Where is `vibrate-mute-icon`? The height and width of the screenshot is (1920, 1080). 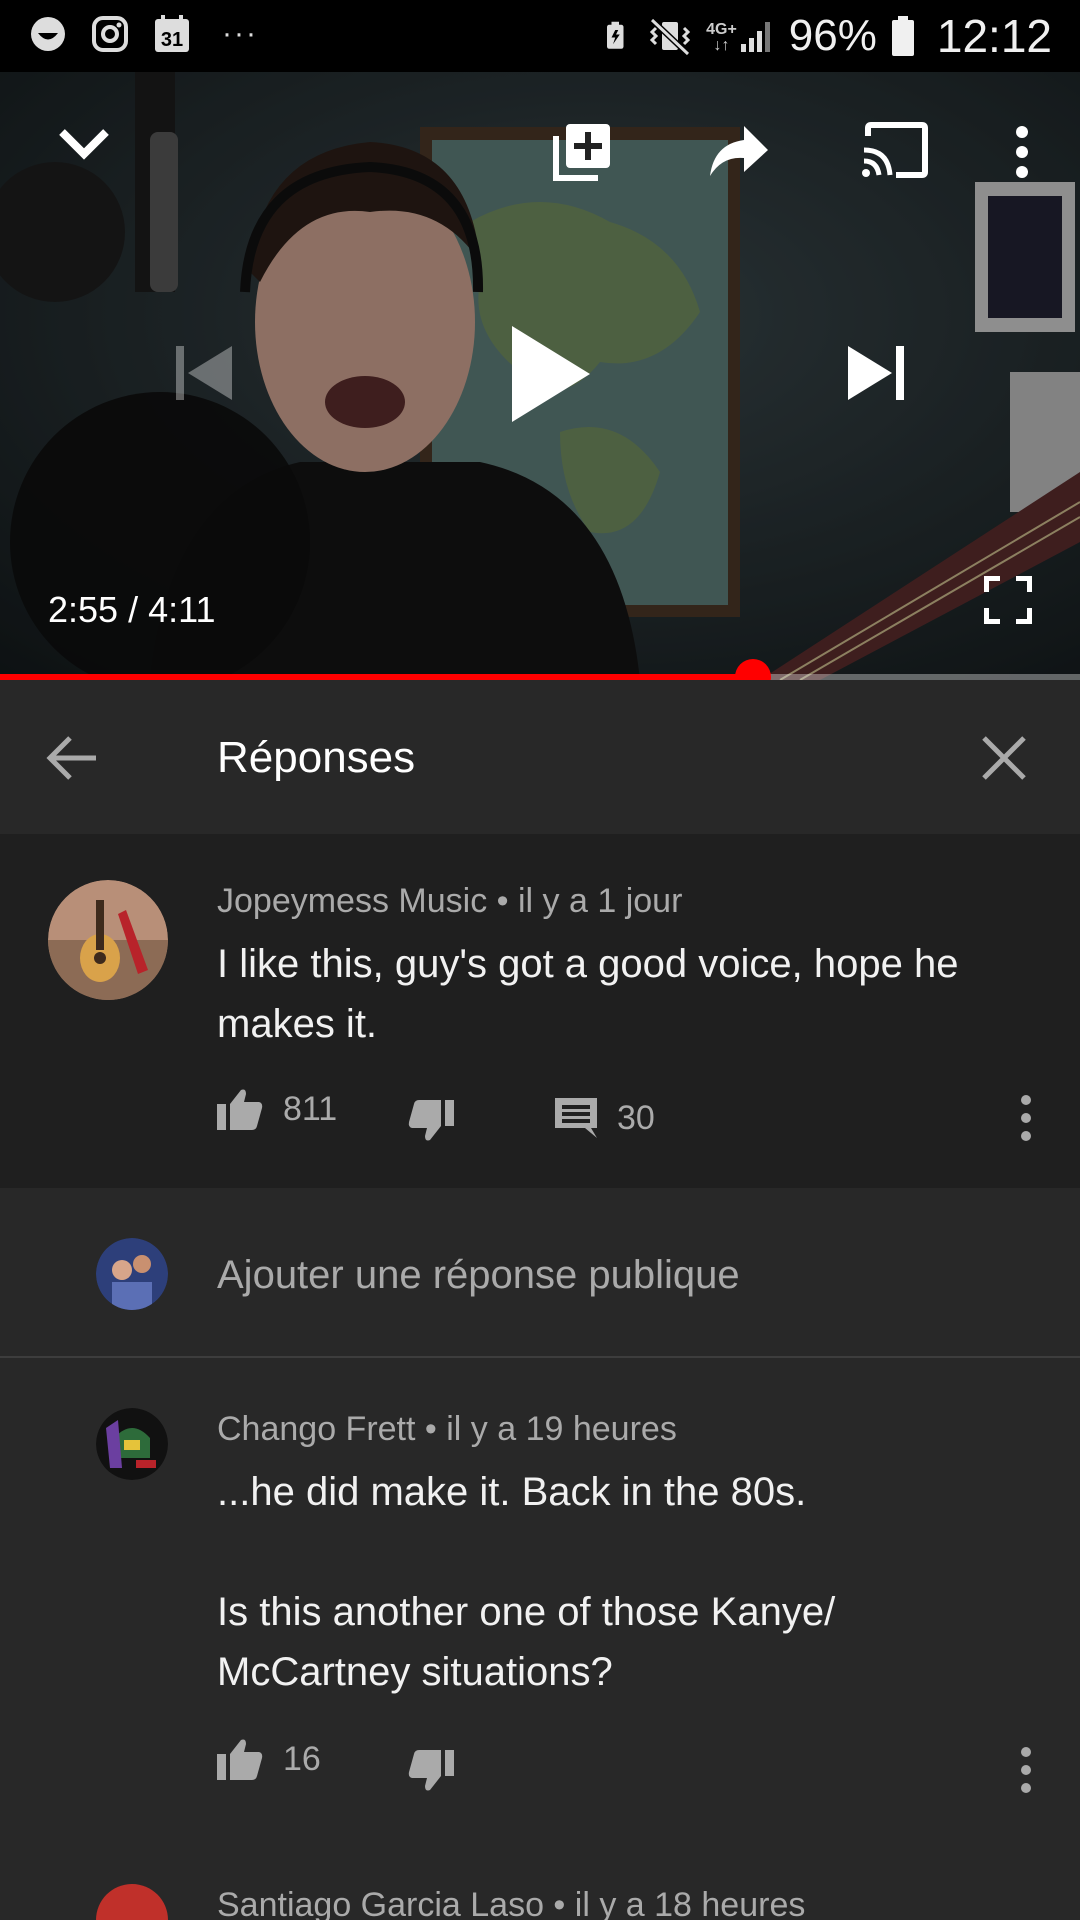 vibrate-mute-icon is located at coordinates (670, 36).